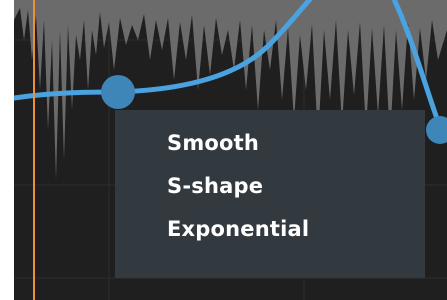 This screenshot has width=447, height=300. I want to click on menu-item-smooth: Smooth, so click(270, 143).